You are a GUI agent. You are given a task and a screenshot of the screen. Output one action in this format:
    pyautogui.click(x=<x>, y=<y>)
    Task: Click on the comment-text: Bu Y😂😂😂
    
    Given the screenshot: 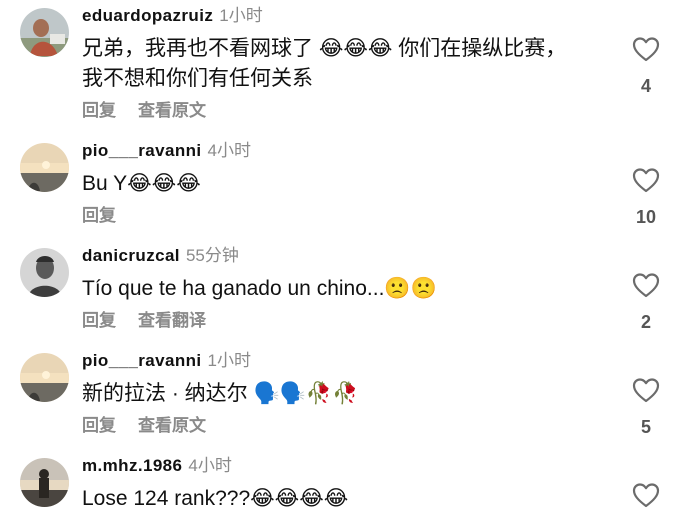 What is the action you would take?
    pyautogui.click(x=141, y=183)
    